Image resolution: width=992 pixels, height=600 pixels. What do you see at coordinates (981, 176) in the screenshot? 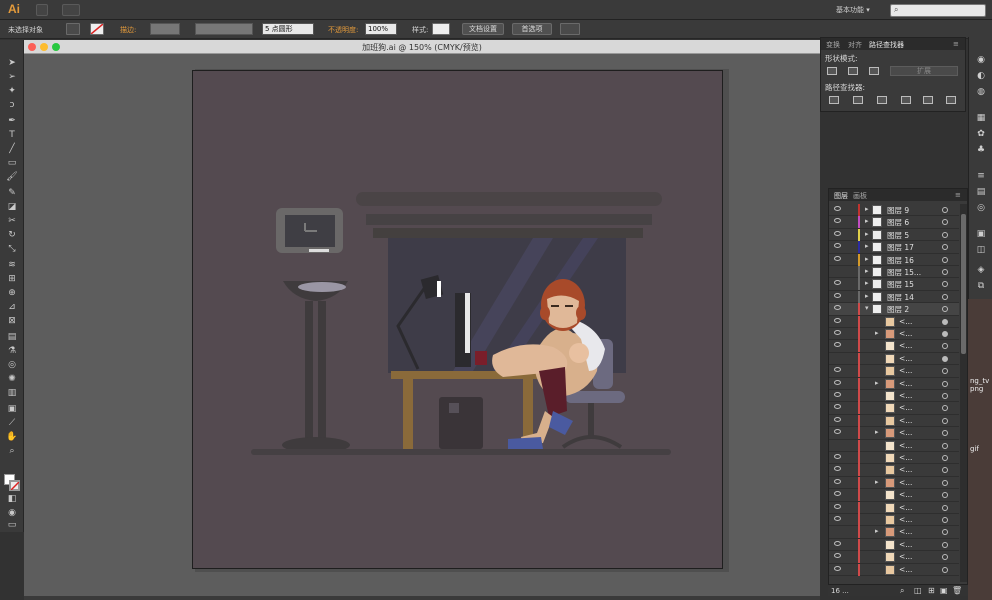
I see `stroke-icon: ≡` at bounding box center [981, 176].